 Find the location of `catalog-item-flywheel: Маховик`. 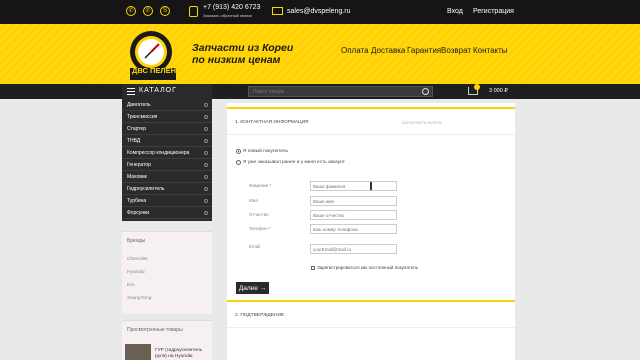

catalog-item-flywheel: Маховик is located at coordinates (167, 177).